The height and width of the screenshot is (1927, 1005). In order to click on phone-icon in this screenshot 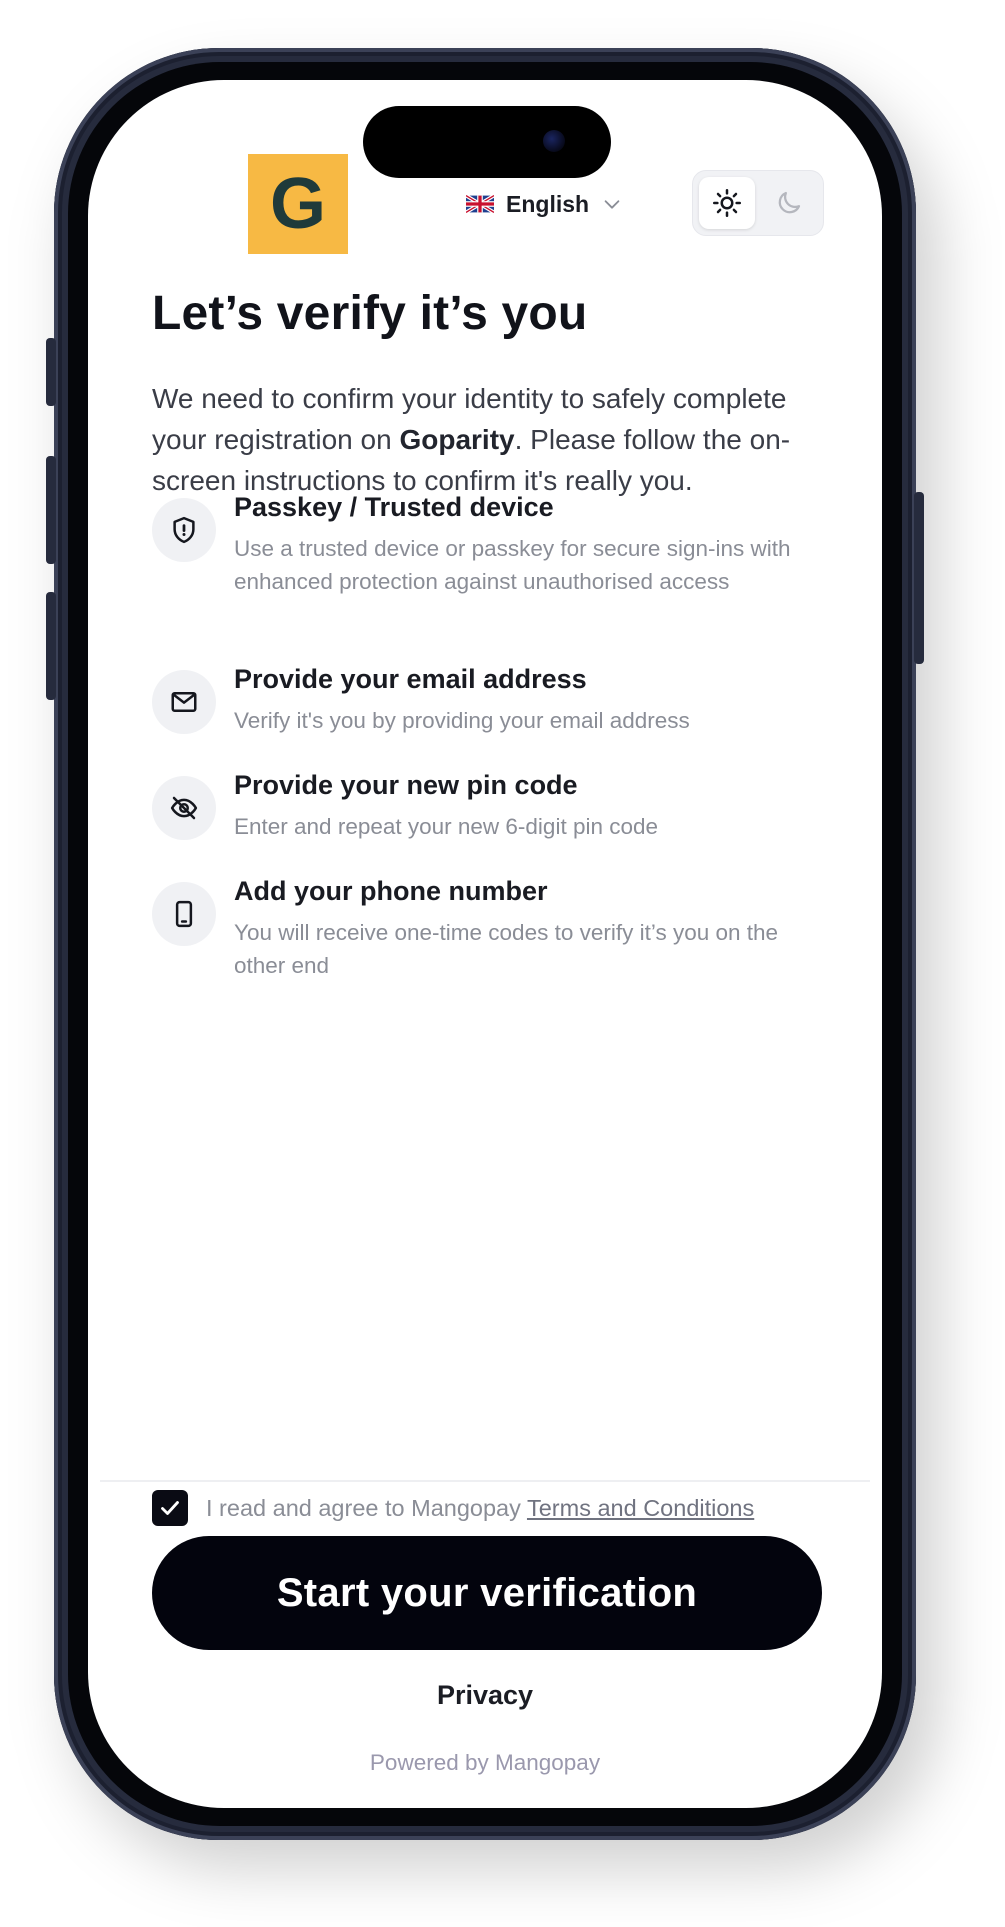, I will do `click(184, 914)`.